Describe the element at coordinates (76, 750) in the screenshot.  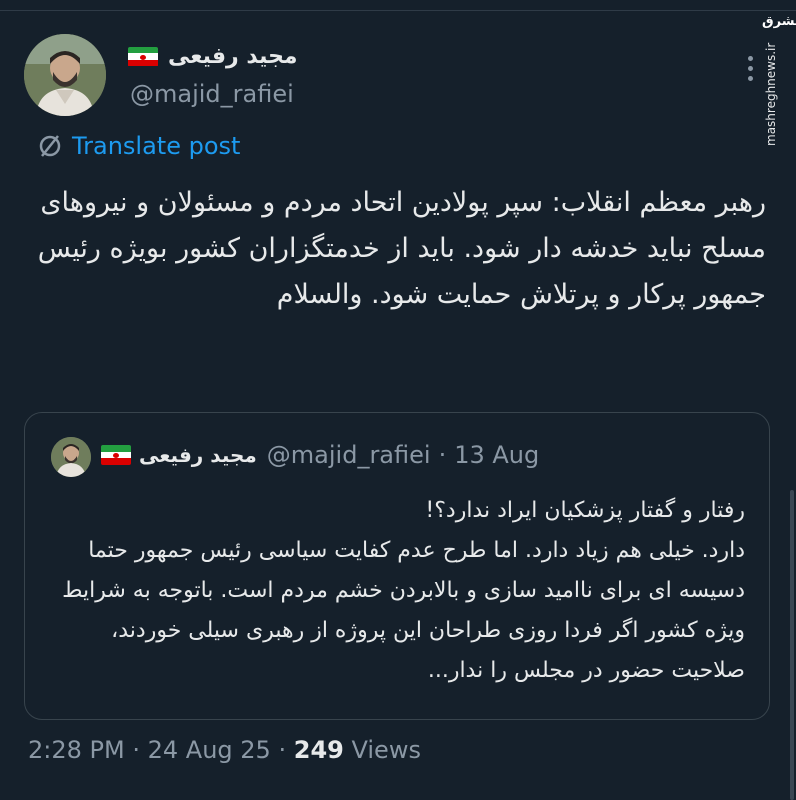
I see `tweet-time: 2:28 PM` at that location.